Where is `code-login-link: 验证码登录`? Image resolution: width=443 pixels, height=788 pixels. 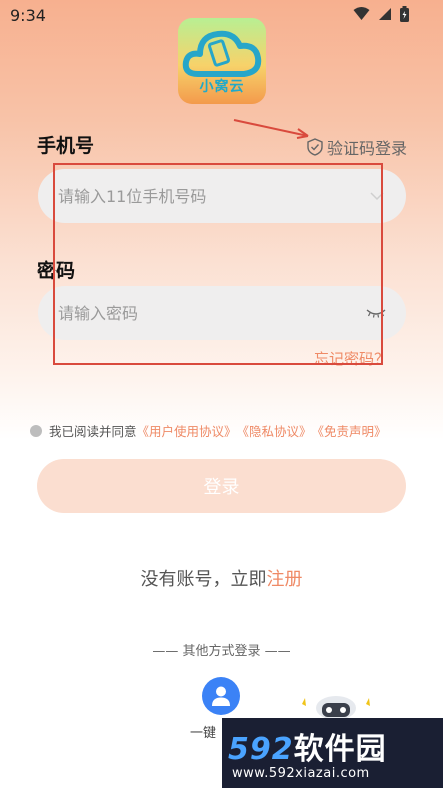
code-login-link: 验证码登录 is located at coordinates (357, 147).